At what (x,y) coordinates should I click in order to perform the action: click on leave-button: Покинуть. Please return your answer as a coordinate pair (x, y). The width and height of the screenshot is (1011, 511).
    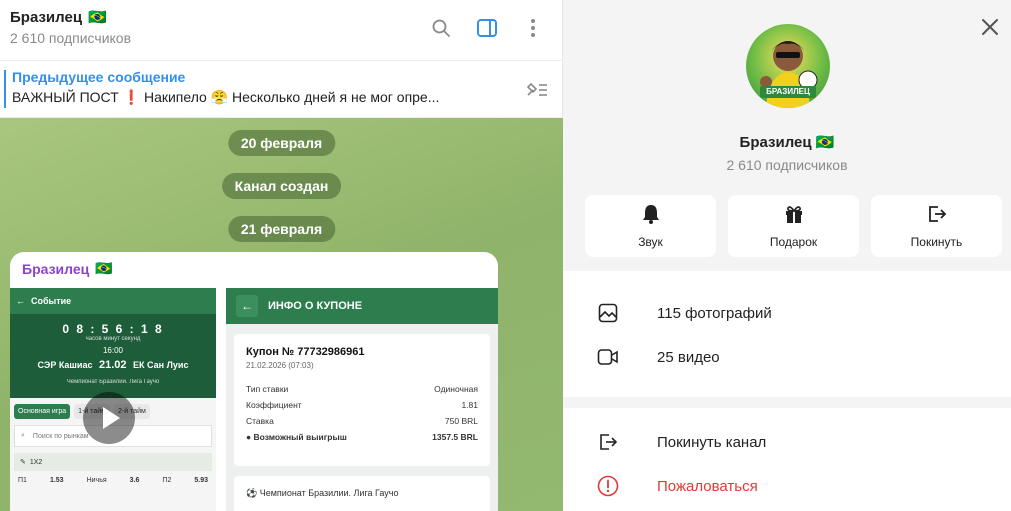
    Looking at the image, I should click on (936, 226).